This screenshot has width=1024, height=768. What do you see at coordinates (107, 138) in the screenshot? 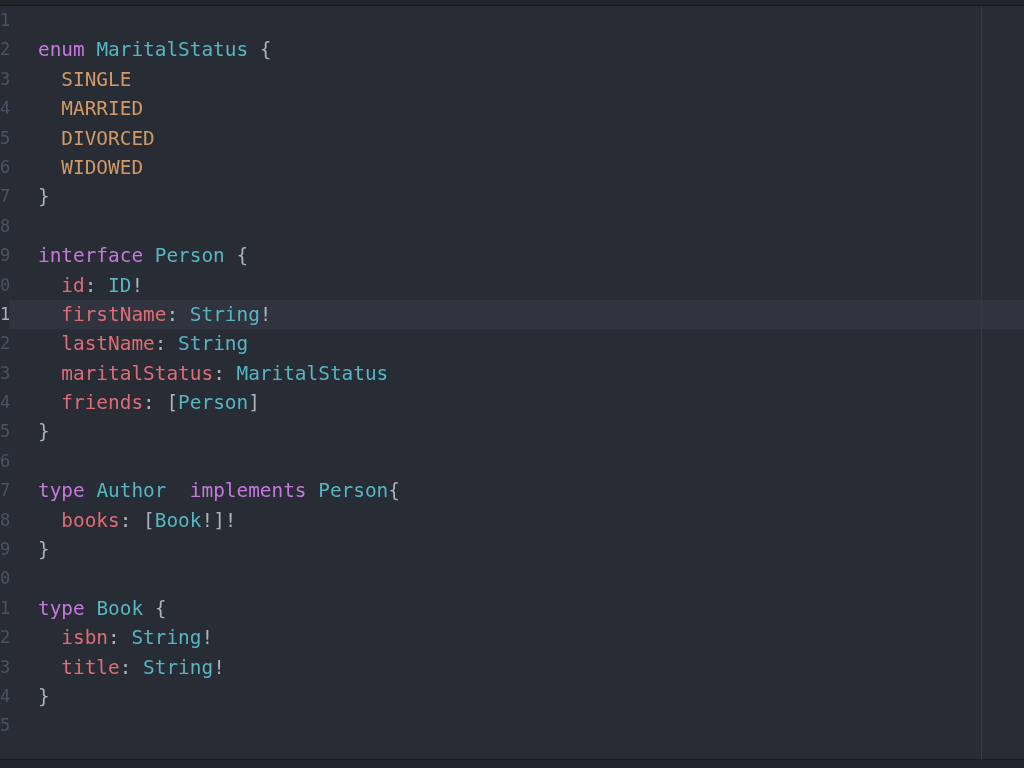
I see `code-line: DIVORCED` at bounding box center [107, 138].